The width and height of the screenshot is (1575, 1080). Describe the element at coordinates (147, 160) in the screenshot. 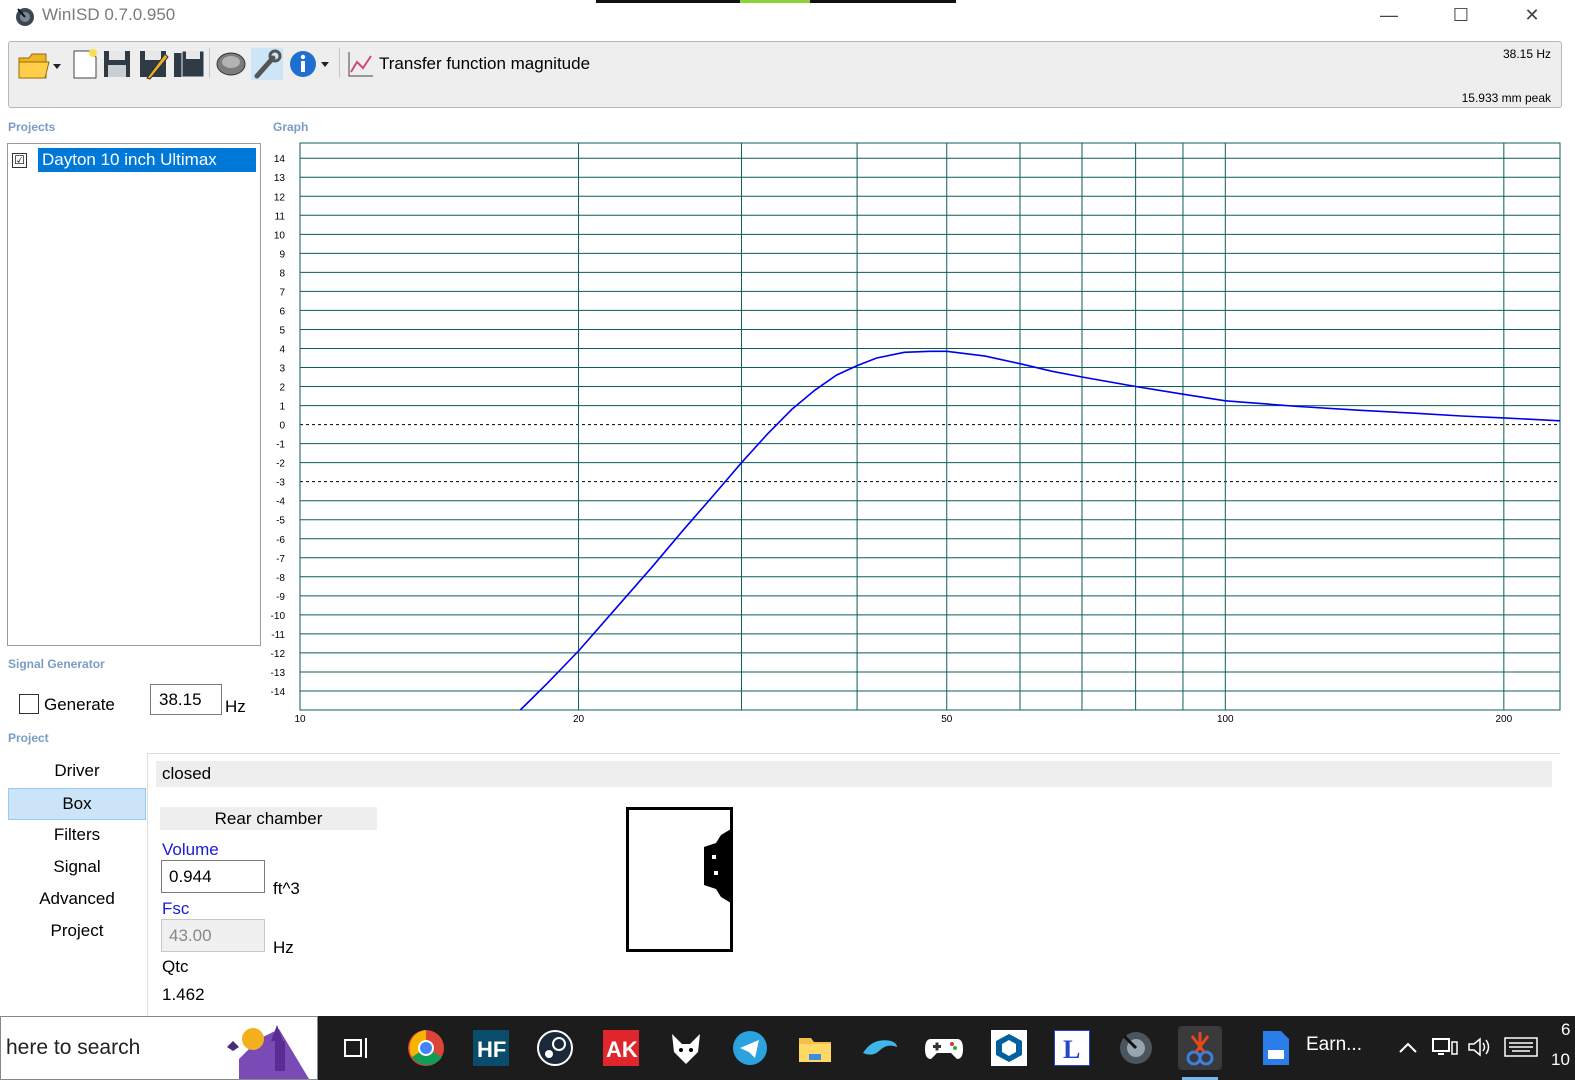

I see `project-name: Dayton 10 inch Ultimax` at that location.